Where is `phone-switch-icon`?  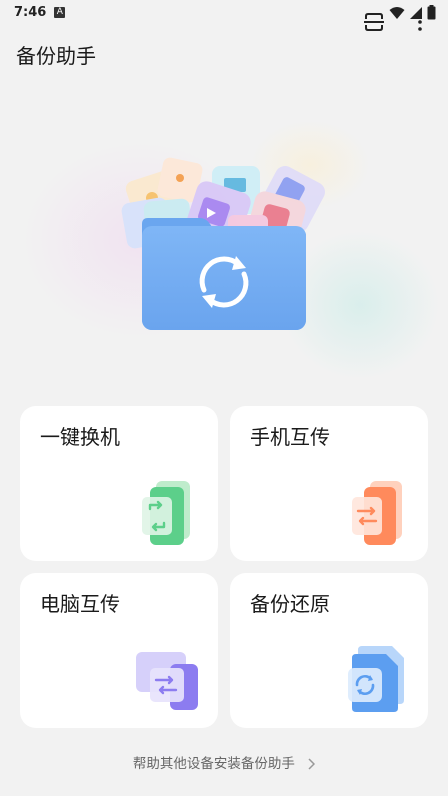 phone-switch-icon is located at coordinates (166, 513).